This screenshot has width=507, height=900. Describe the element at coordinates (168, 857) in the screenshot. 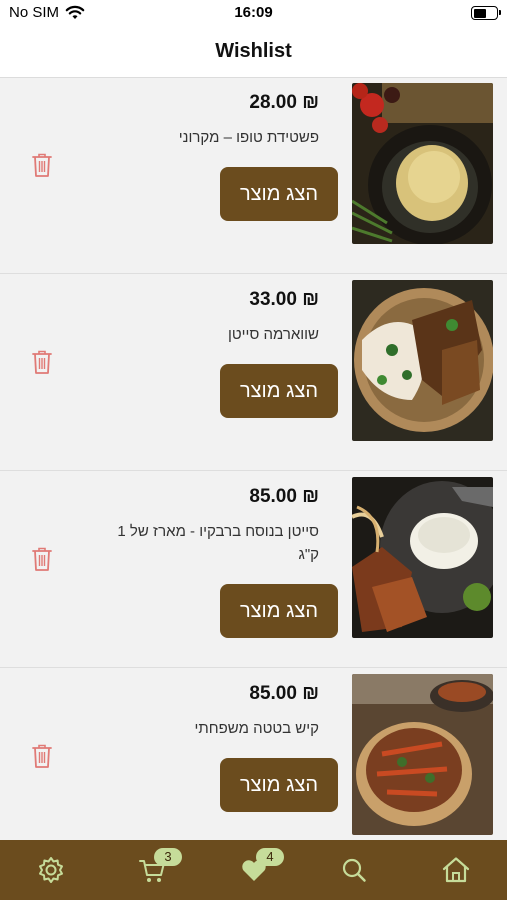

I see `cart-count-badge: 3` at that location.